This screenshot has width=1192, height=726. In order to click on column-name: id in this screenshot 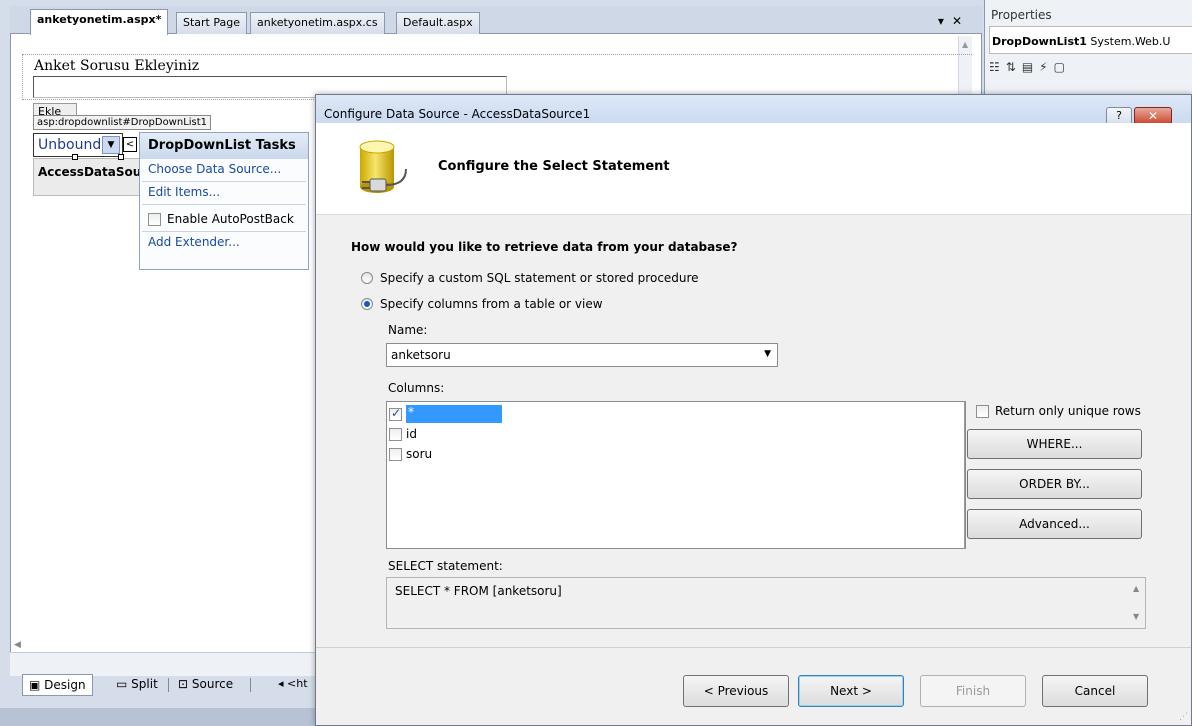, I will do `click(411, 434)`.